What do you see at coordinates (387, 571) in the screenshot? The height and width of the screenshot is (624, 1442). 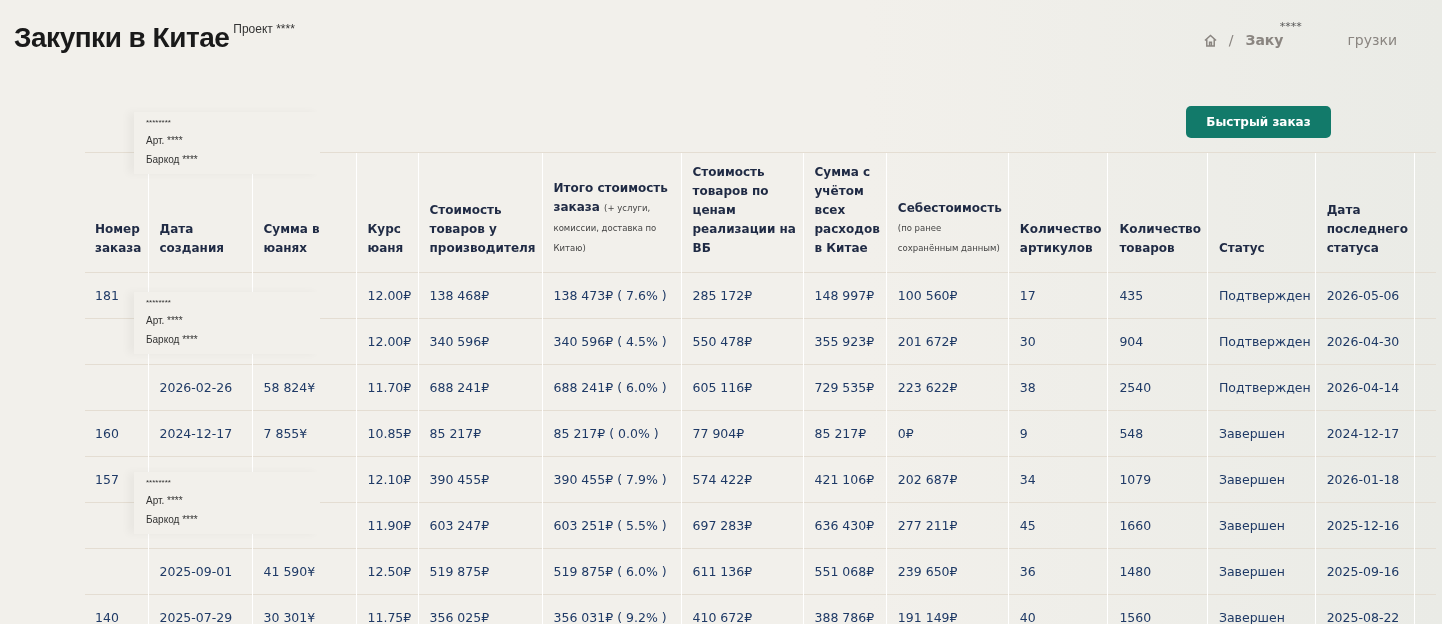 I see `table-cell: 12.50₽` at bounding box center [387, 571].